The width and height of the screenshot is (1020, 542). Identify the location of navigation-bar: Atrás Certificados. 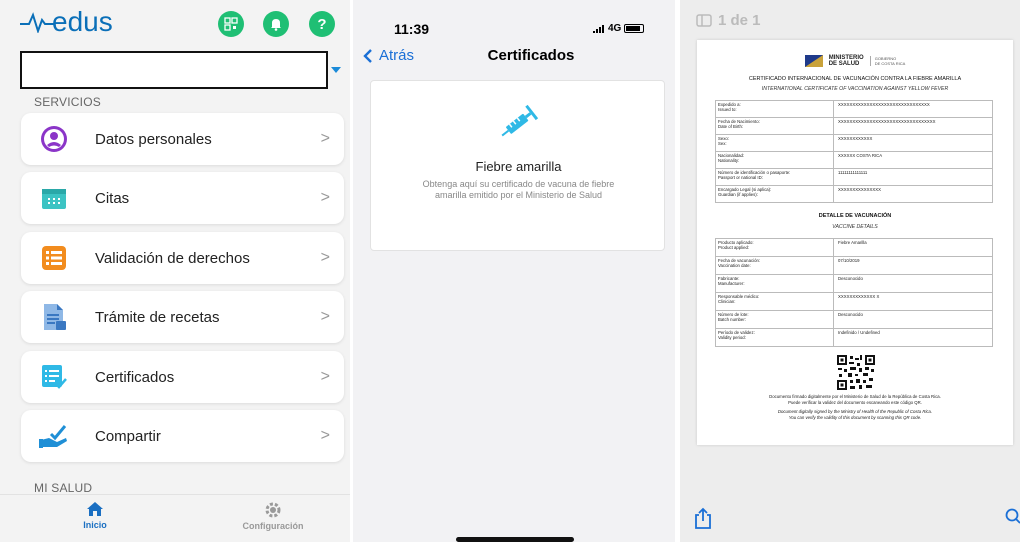
(514, 59).